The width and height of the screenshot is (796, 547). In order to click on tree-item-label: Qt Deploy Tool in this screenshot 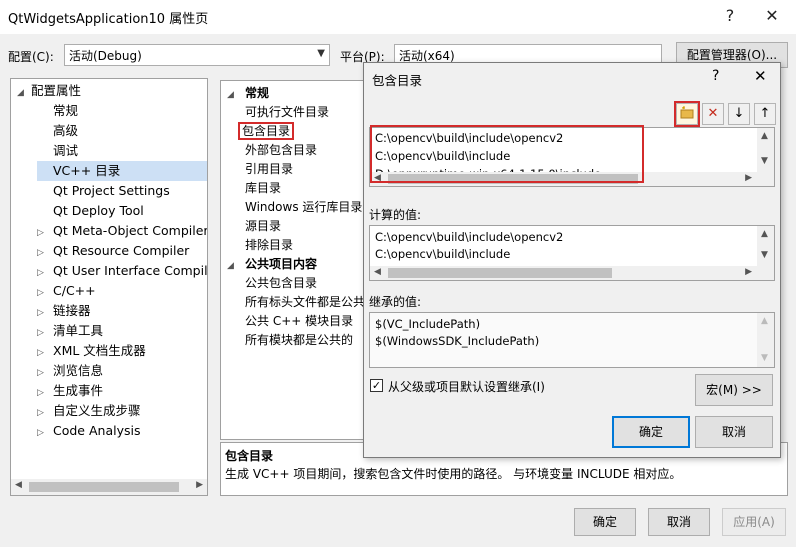, I will do `click(98, 210)`.